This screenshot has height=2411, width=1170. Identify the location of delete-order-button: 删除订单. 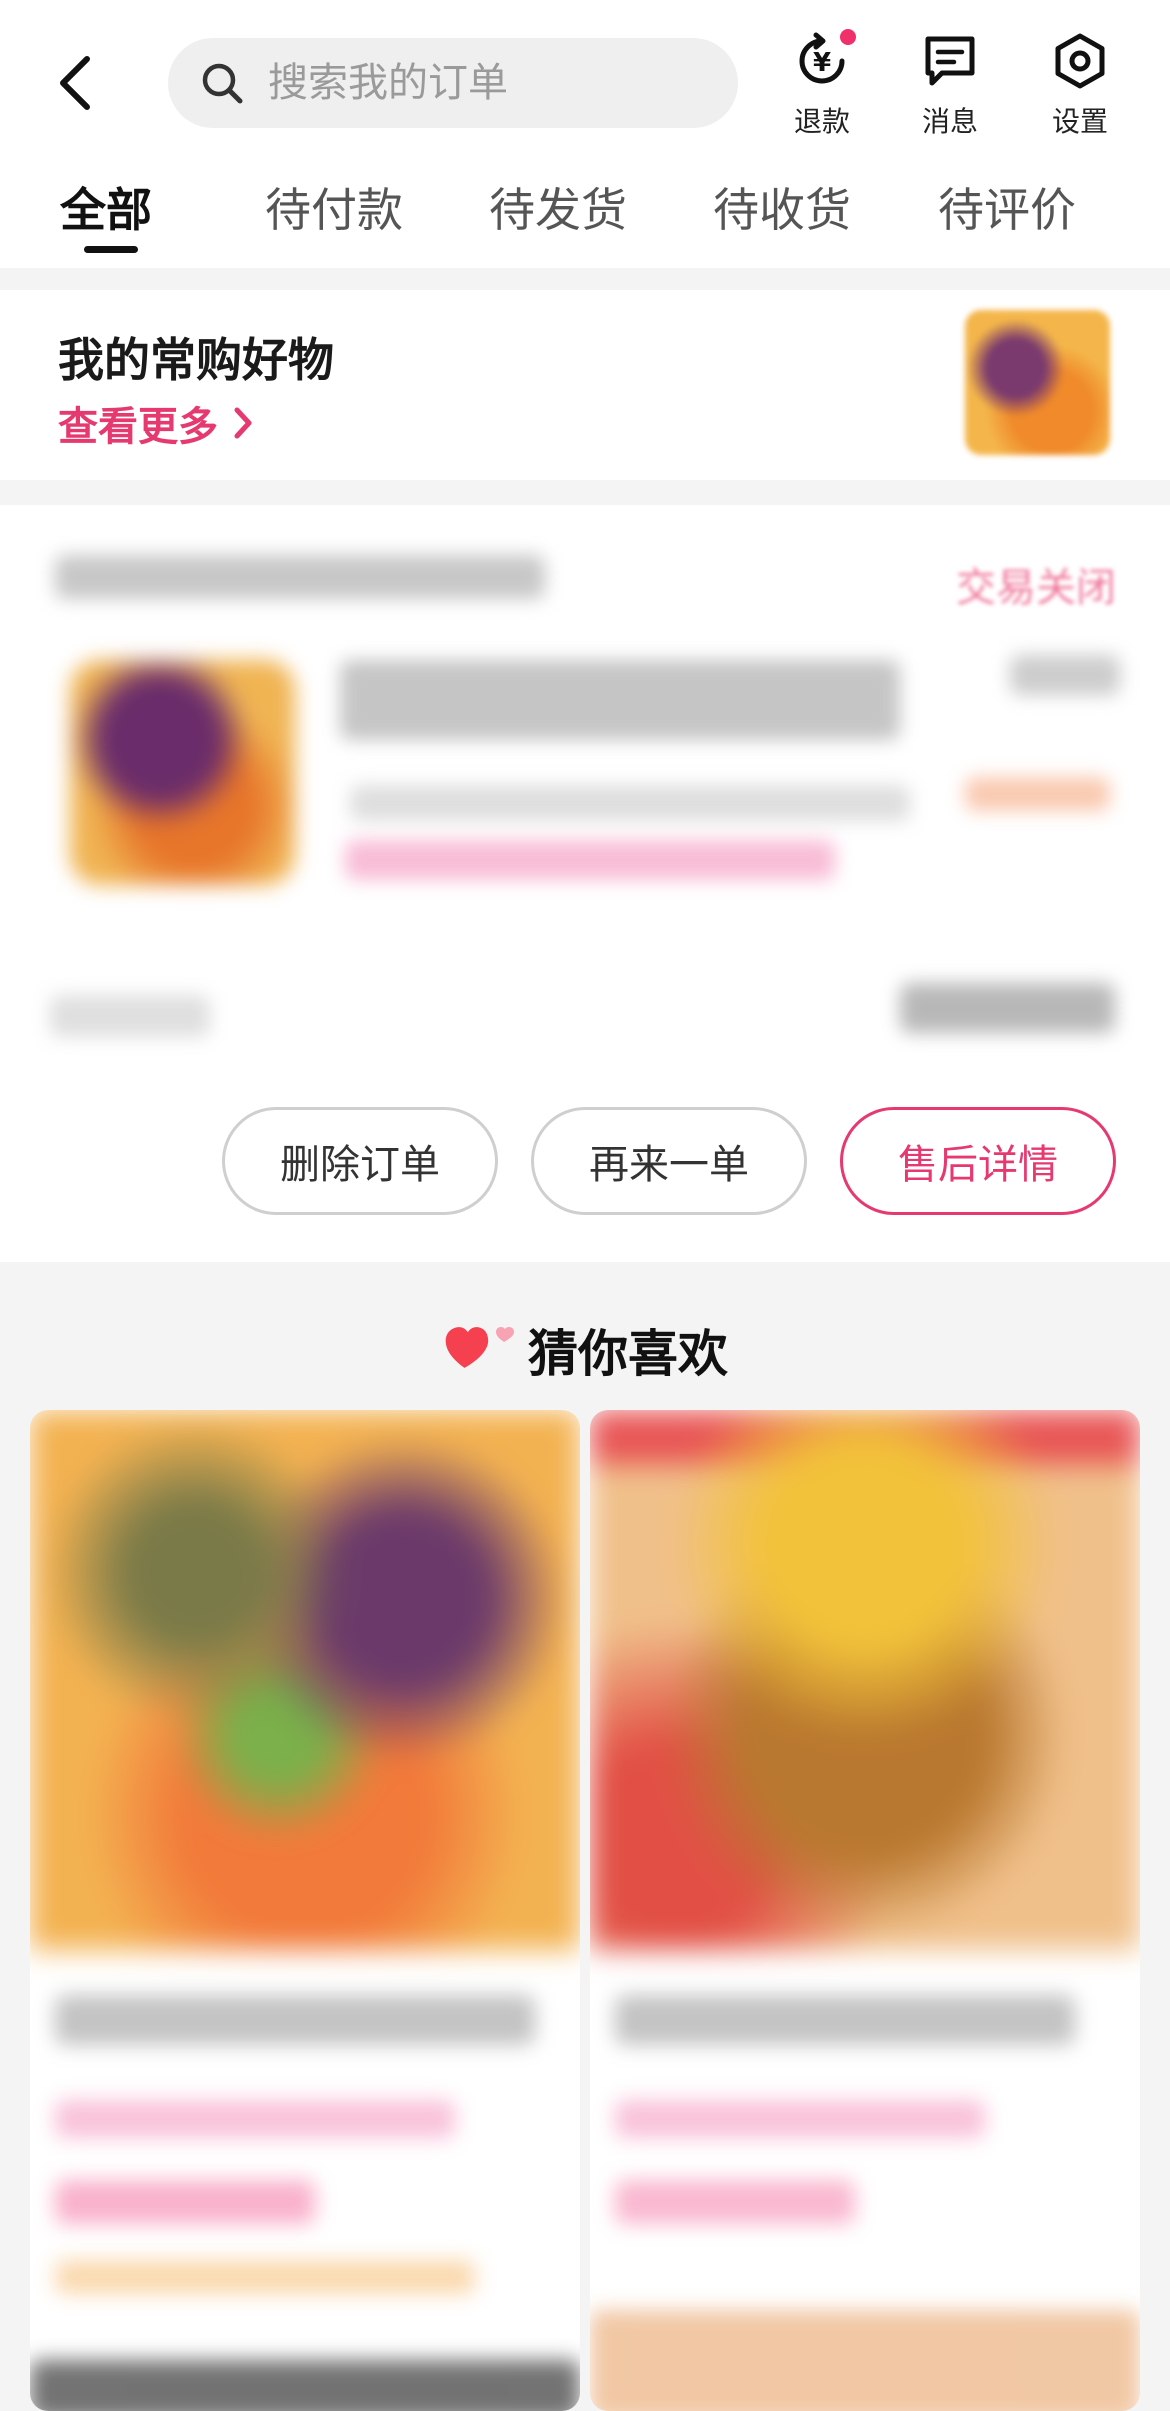
(360, 1161).